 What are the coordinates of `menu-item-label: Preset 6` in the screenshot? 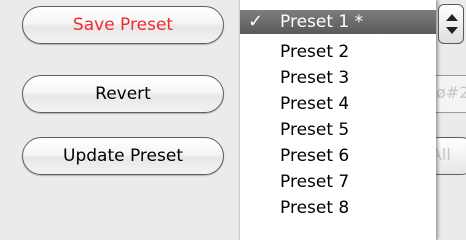 It's located at (315, 156).